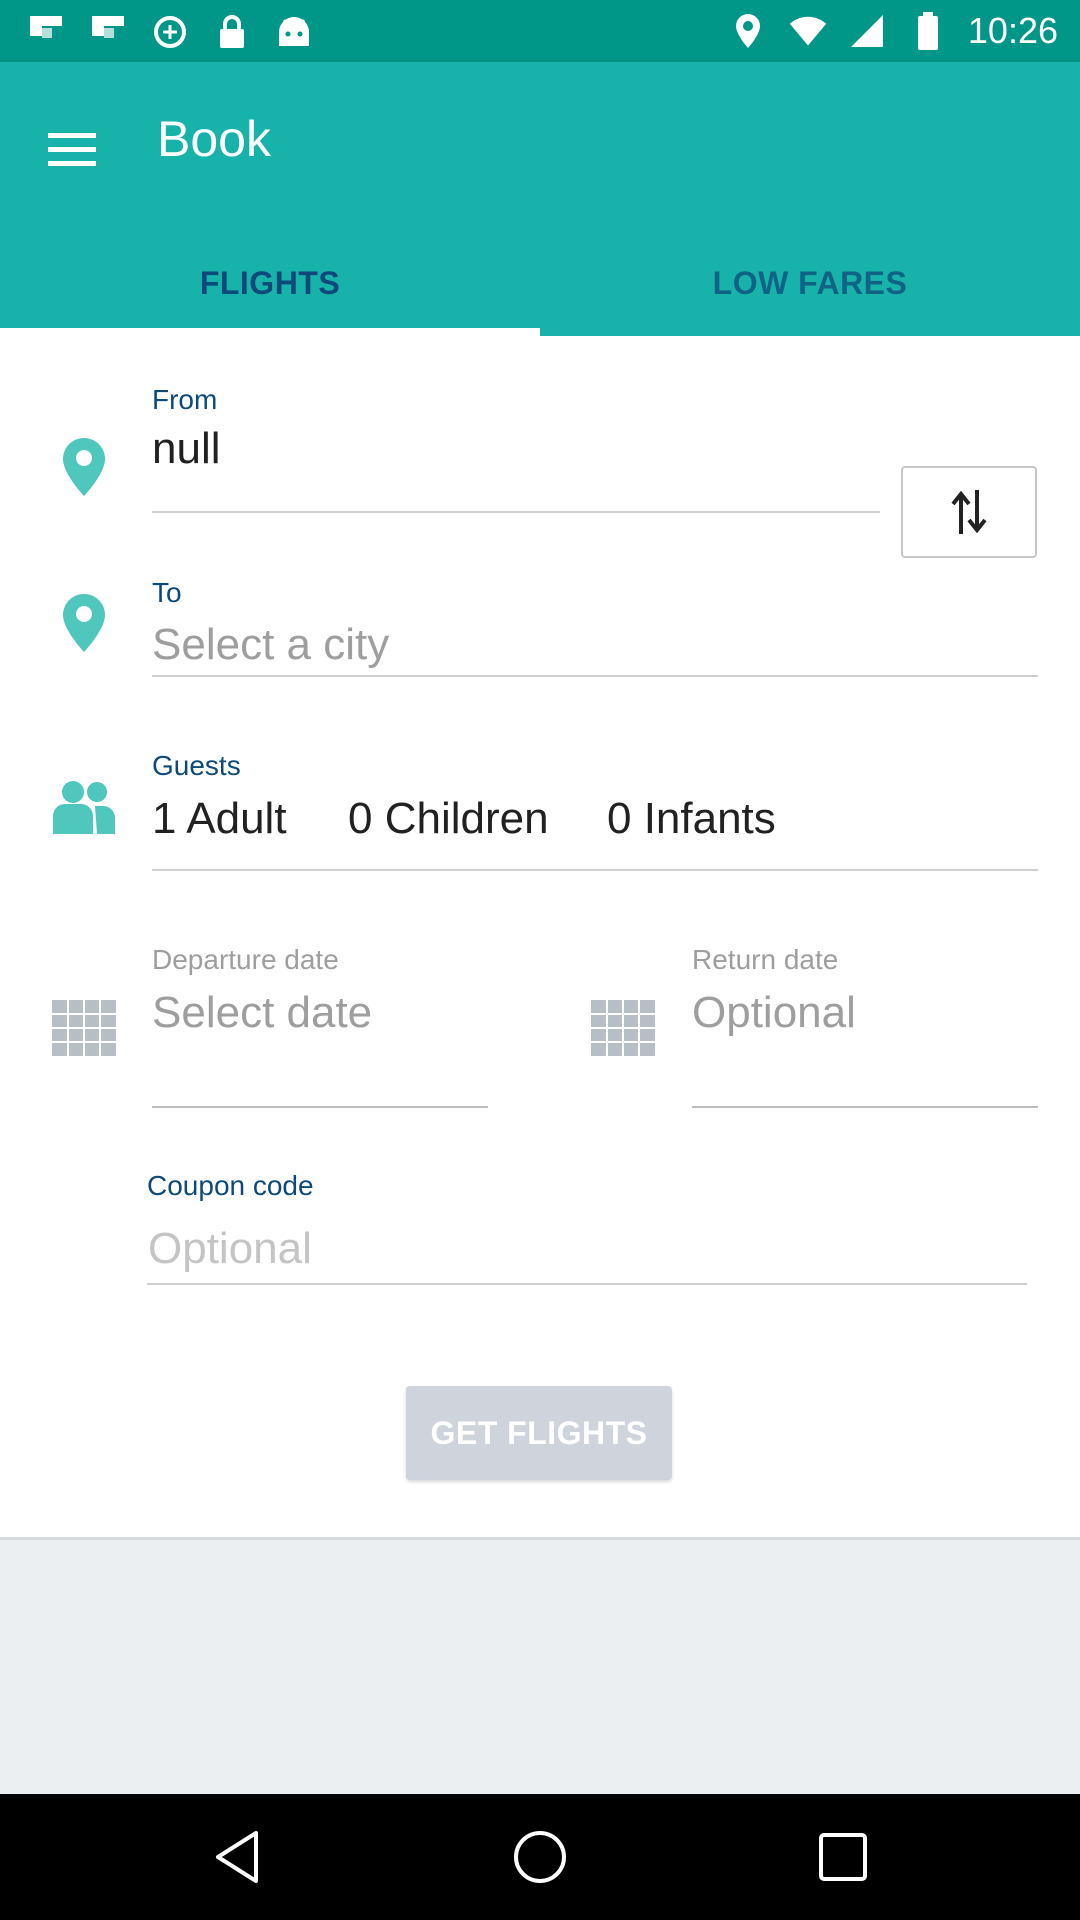 The width and height of the screenshot is (1080, 1920). Describe the element at coordinates (270, 283) in the screenshot. I see `tab-flights: FLIGHTS` at that location.